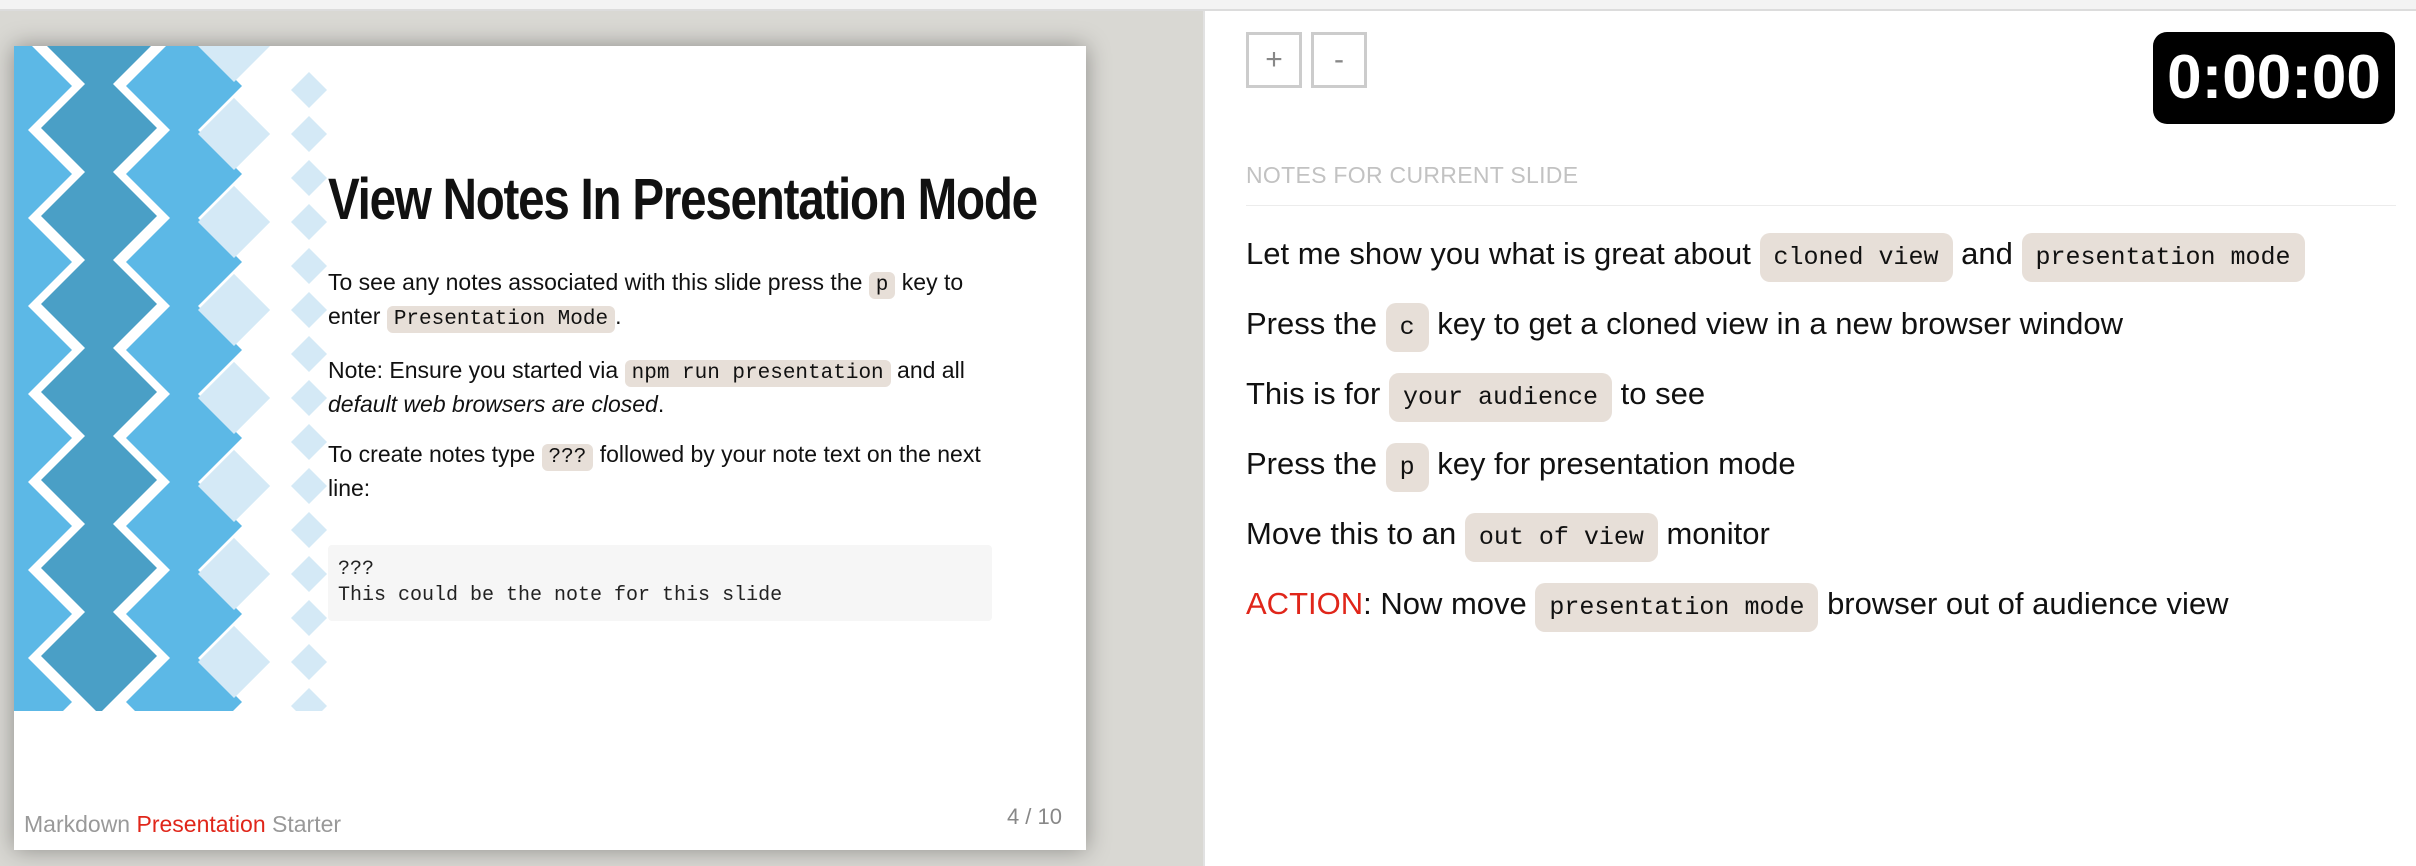 The image size is (2416, 866). I want to click on inline-code: npm run presentation, so click(757, 373).